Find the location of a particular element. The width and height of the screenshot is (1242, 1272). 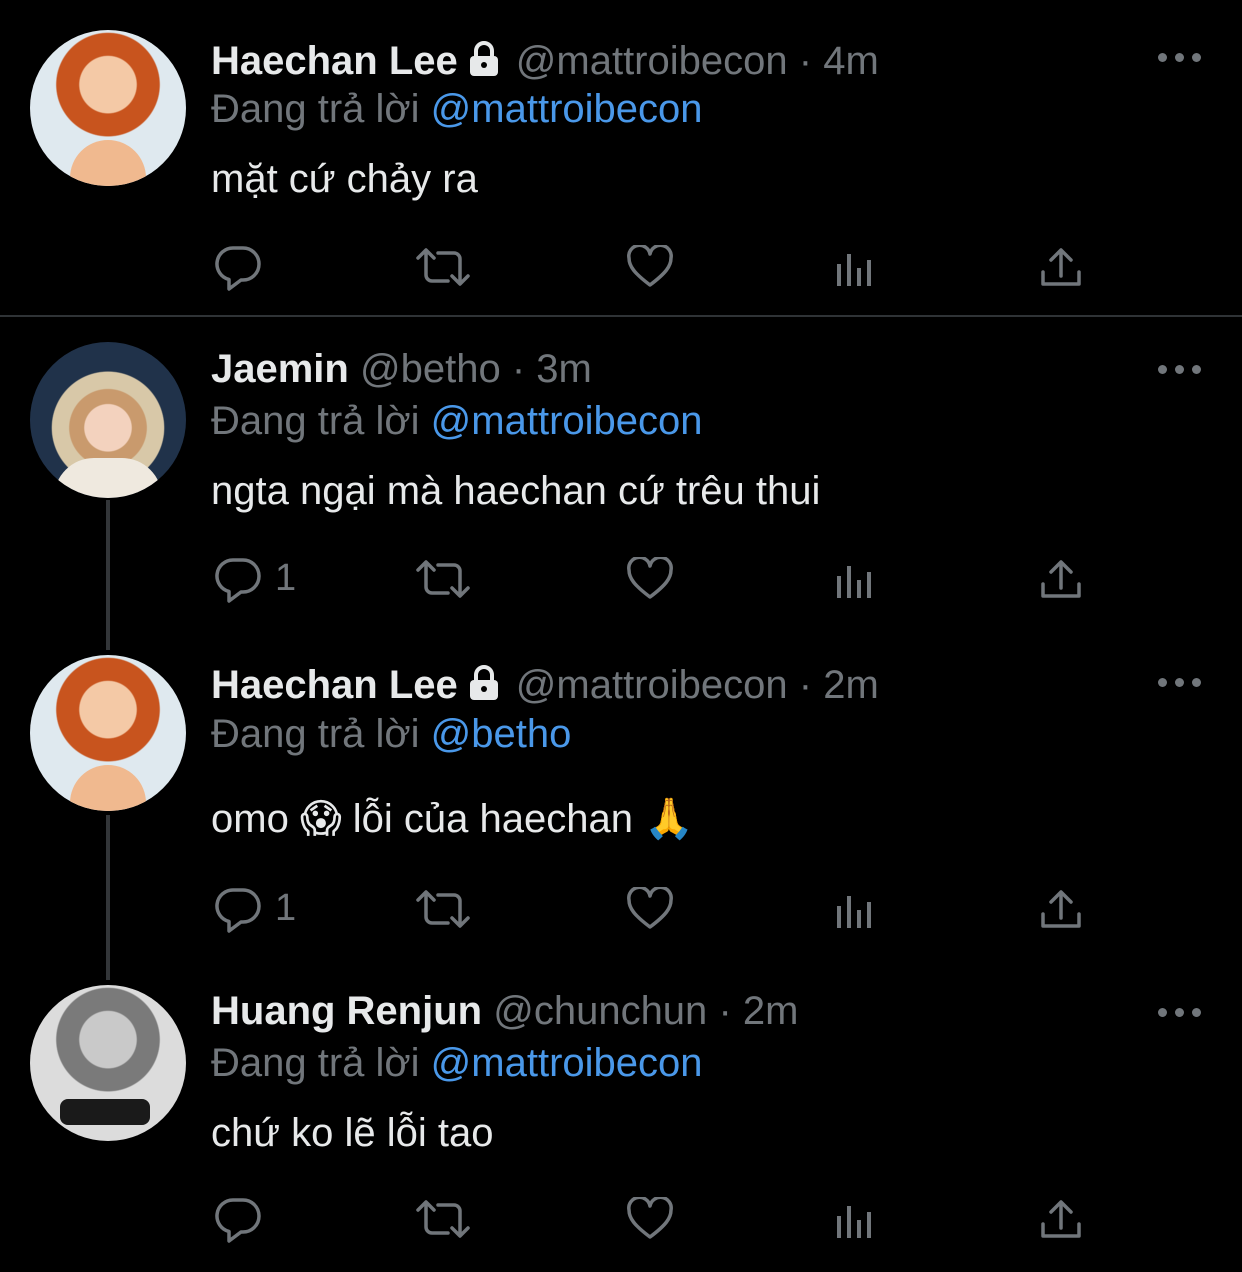

reply-to-link: @betho is located at coordinates (501, 734).